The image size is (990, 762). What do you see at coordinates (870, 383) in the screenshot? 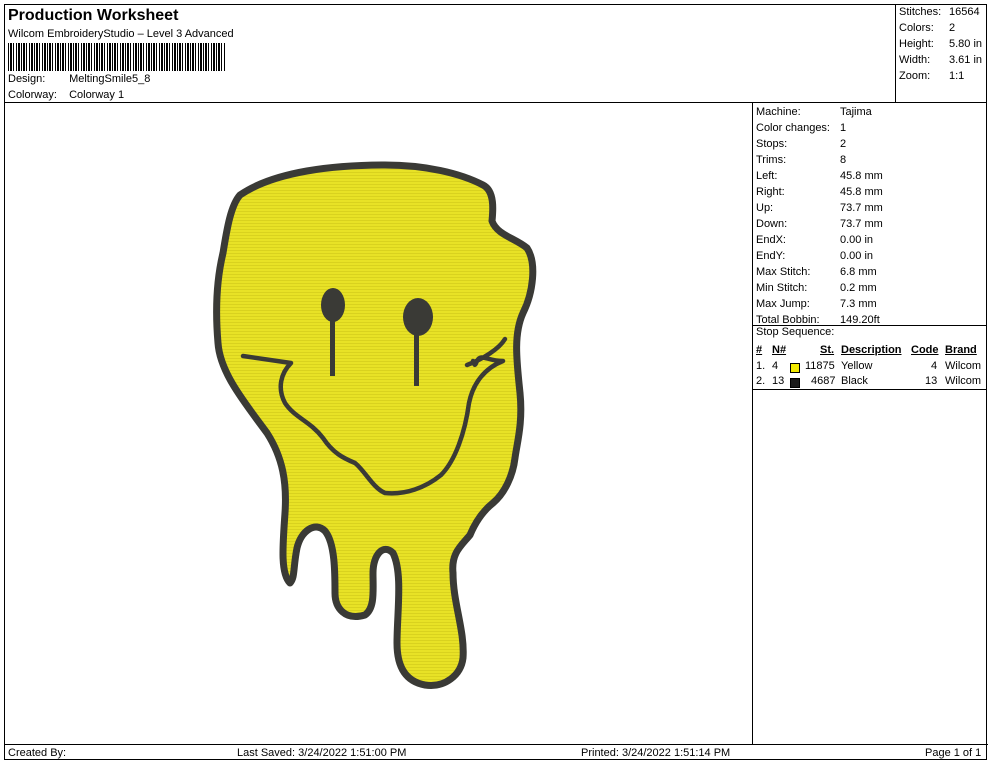
I see `table-row: 2. 13 4687 Black 13 Wilcom` at bounding box center [870, 383].